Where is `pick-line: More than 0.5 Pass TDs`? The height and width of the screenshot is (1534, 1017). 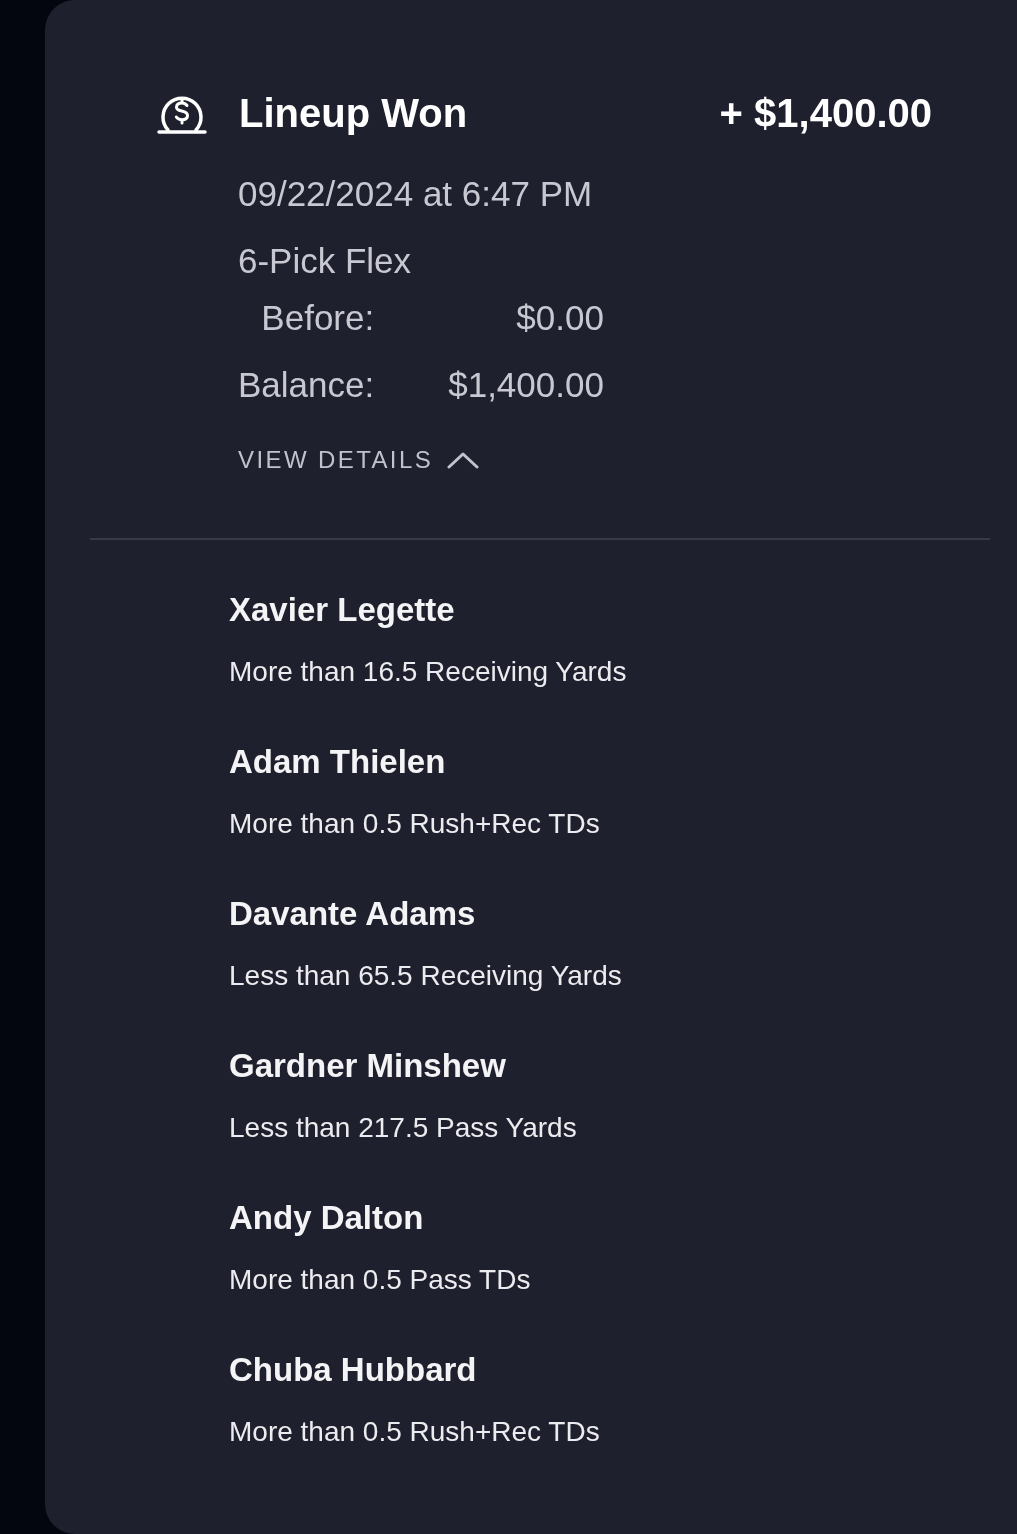
pick-line: More than 0.5 Pass TDs is located at coordinates (380, 1280).